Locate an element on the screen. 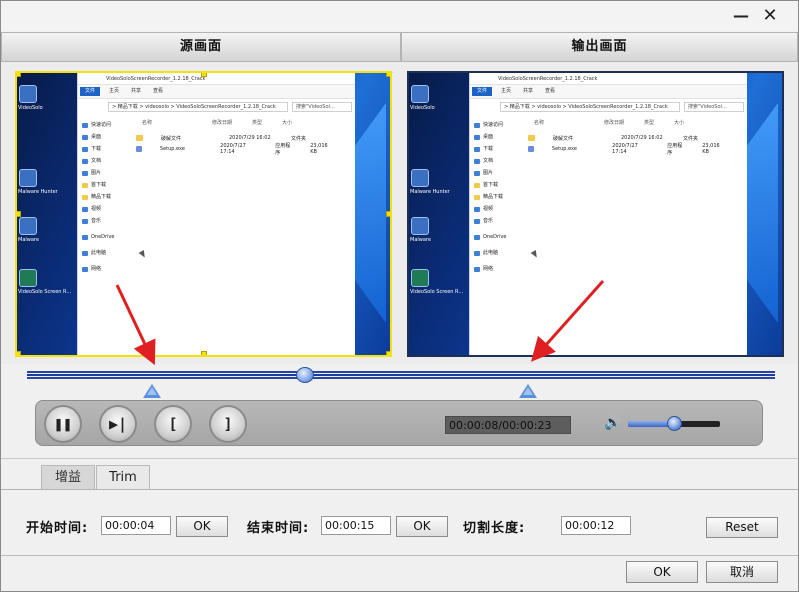 This screenshot has width=799, height=592. timeline-playhead is located at coordinates (305, 375).